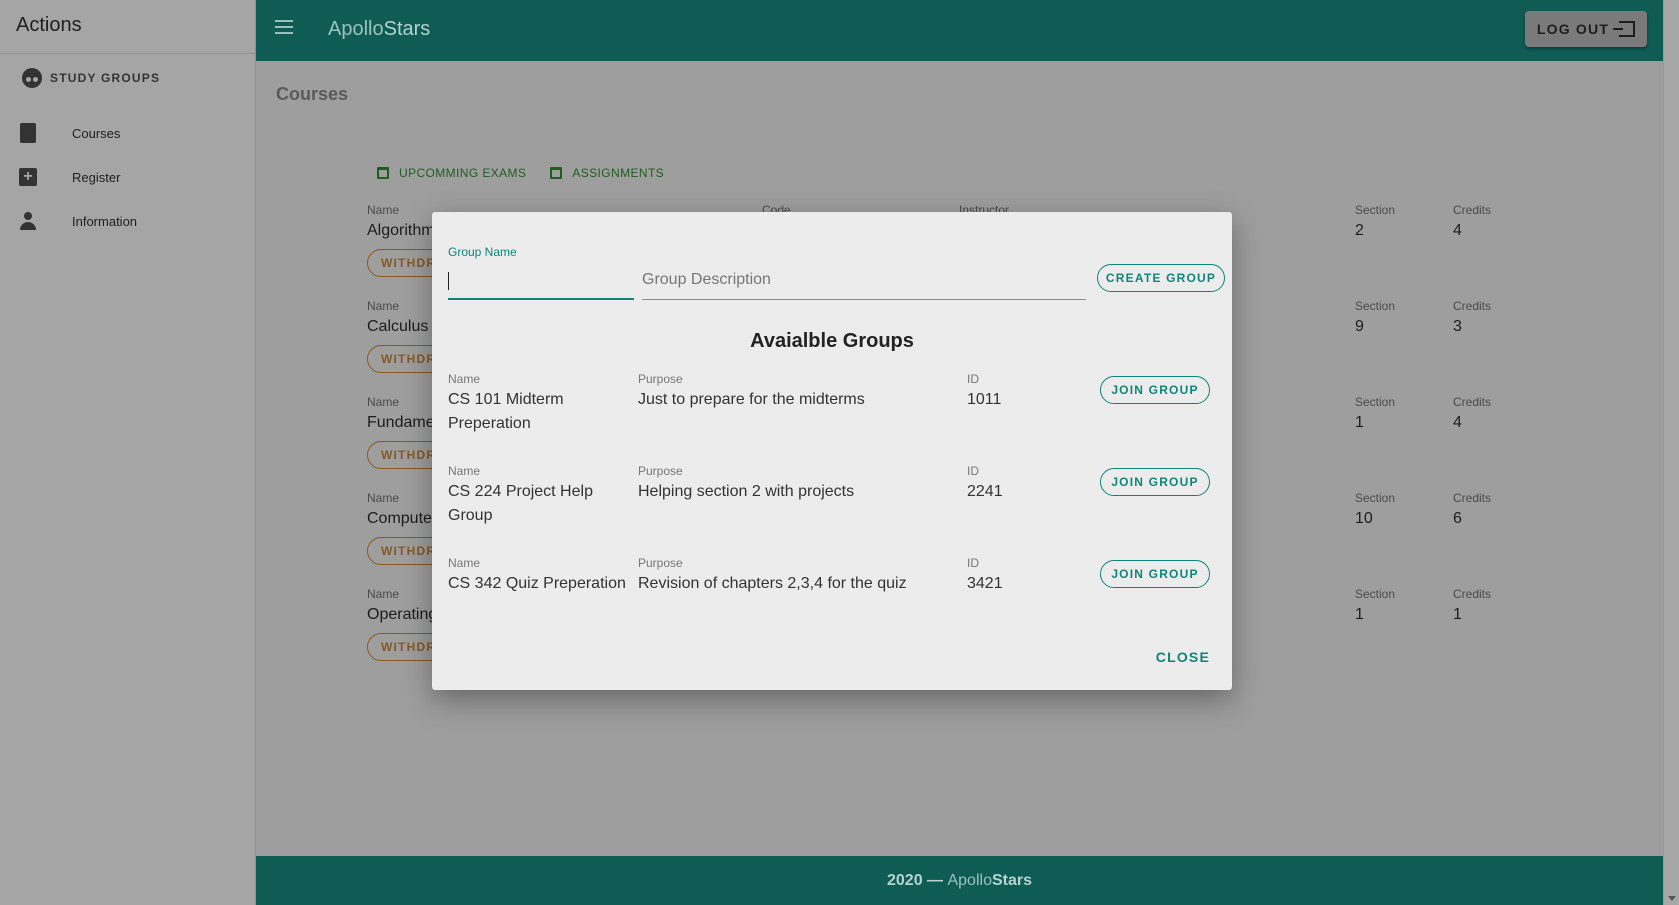 Image resolution: width=1679 pixels, height=905 pixels. Describe the element at coordinates (1457, 614) in the screenshot. I see `course-credits: 1` at that location.